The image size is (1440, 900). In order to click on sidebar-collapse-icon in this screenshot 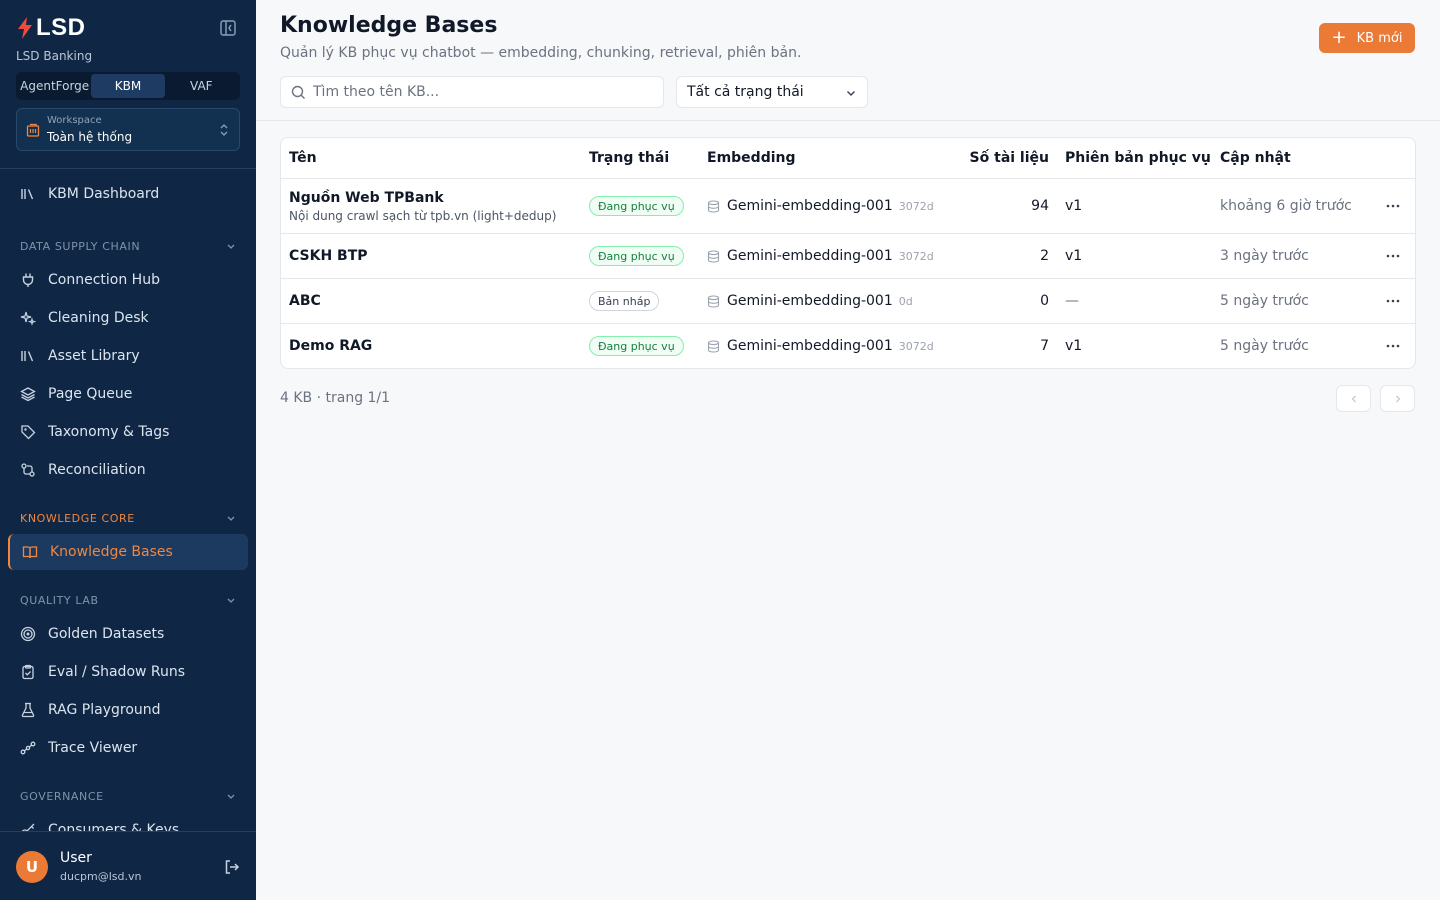, I will do `click(228, 28)`.